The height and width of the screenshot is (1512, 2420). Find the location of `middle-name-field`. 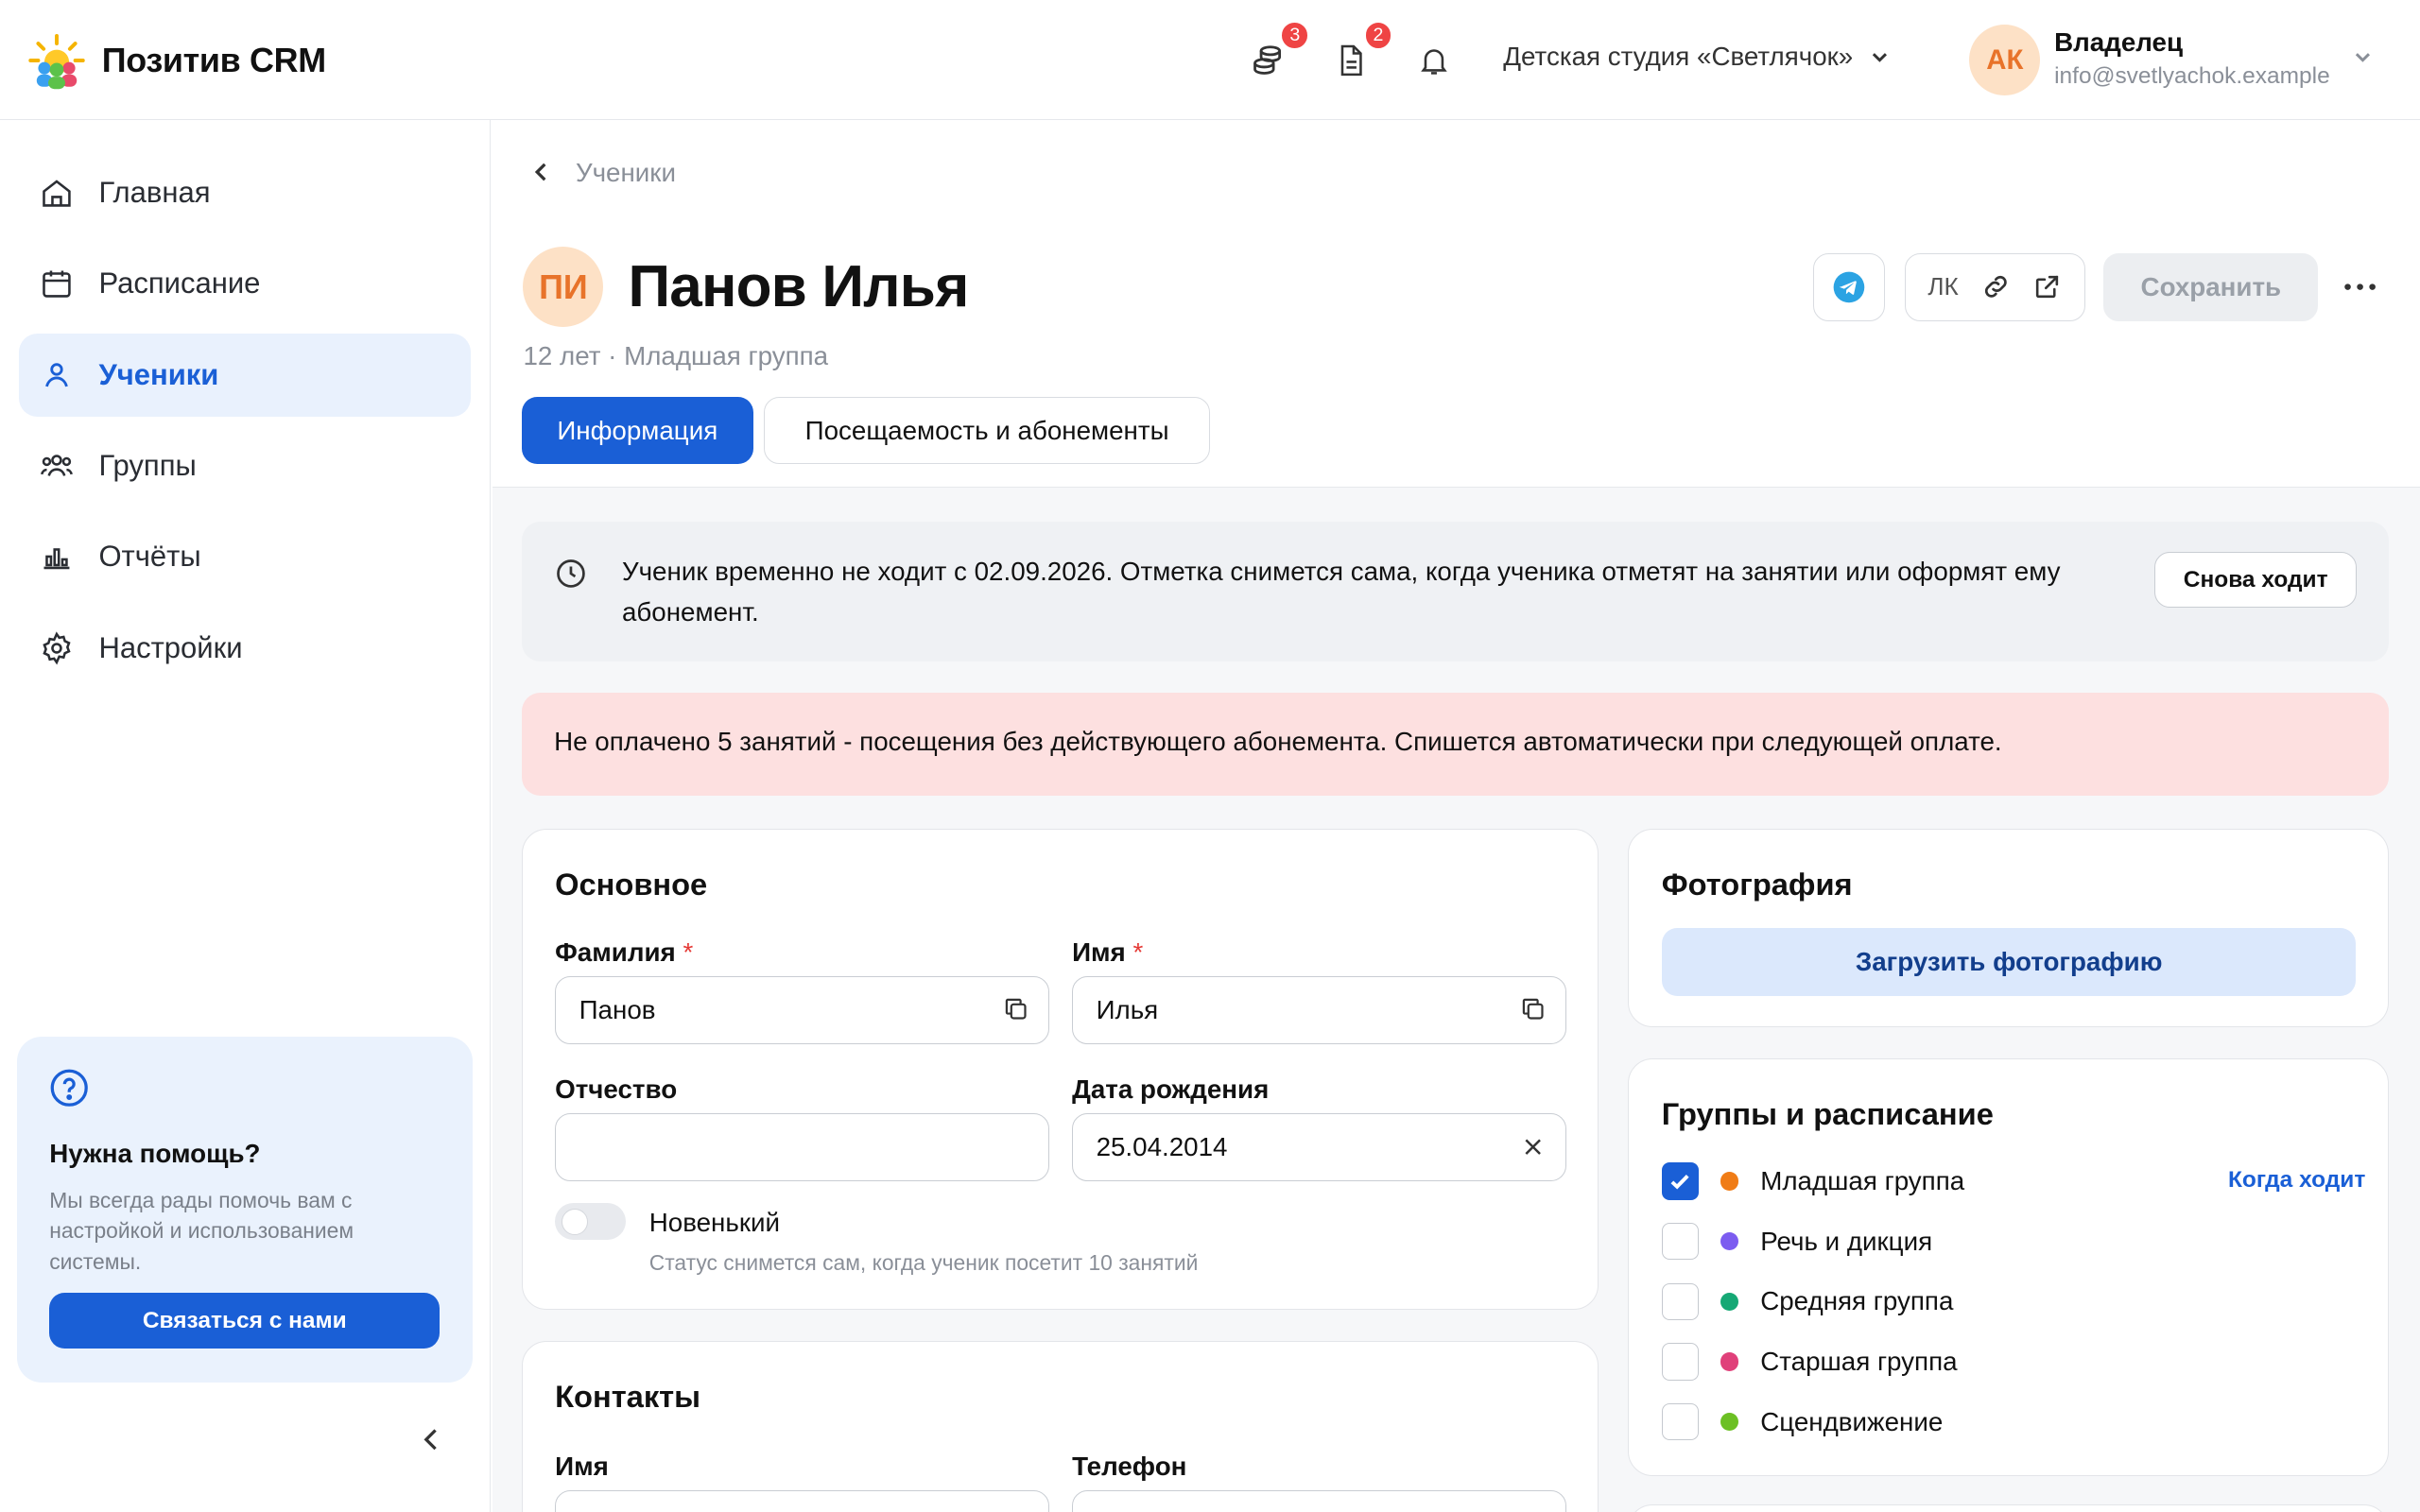

middle-name-field is located at coordinates (802, 1147).